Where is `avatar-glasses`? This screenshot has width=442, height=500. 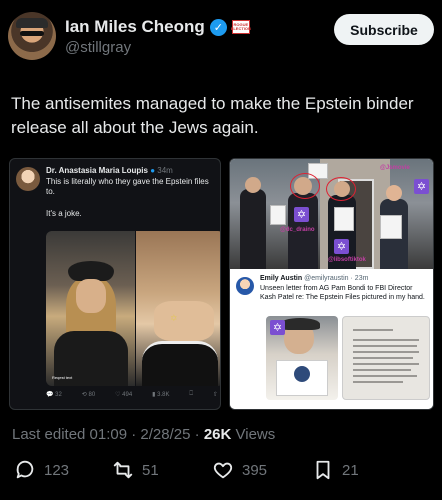 avatar-glasses is located at coordinates (32, 33).